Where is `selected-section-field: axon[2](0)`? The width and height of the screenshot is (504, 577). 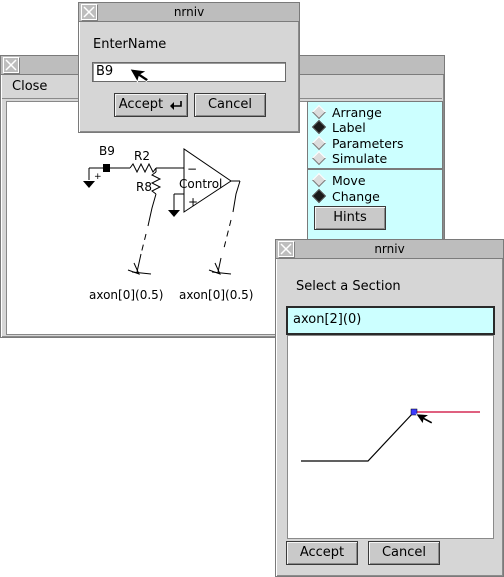
selected-section-field: axon[2](0) is located at coordinates (390, 320).